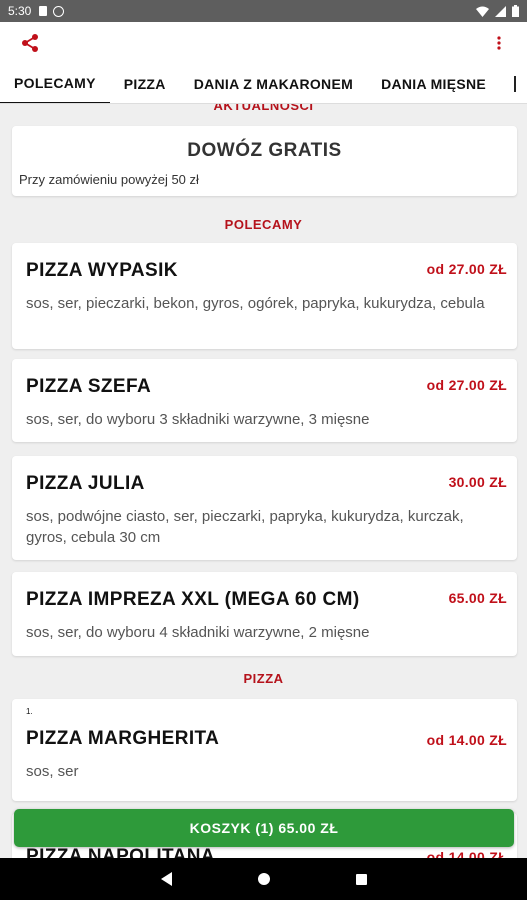  I want to click on promo-text: Przy zamówieniu powyżej 50 zł, so click(109, 179).